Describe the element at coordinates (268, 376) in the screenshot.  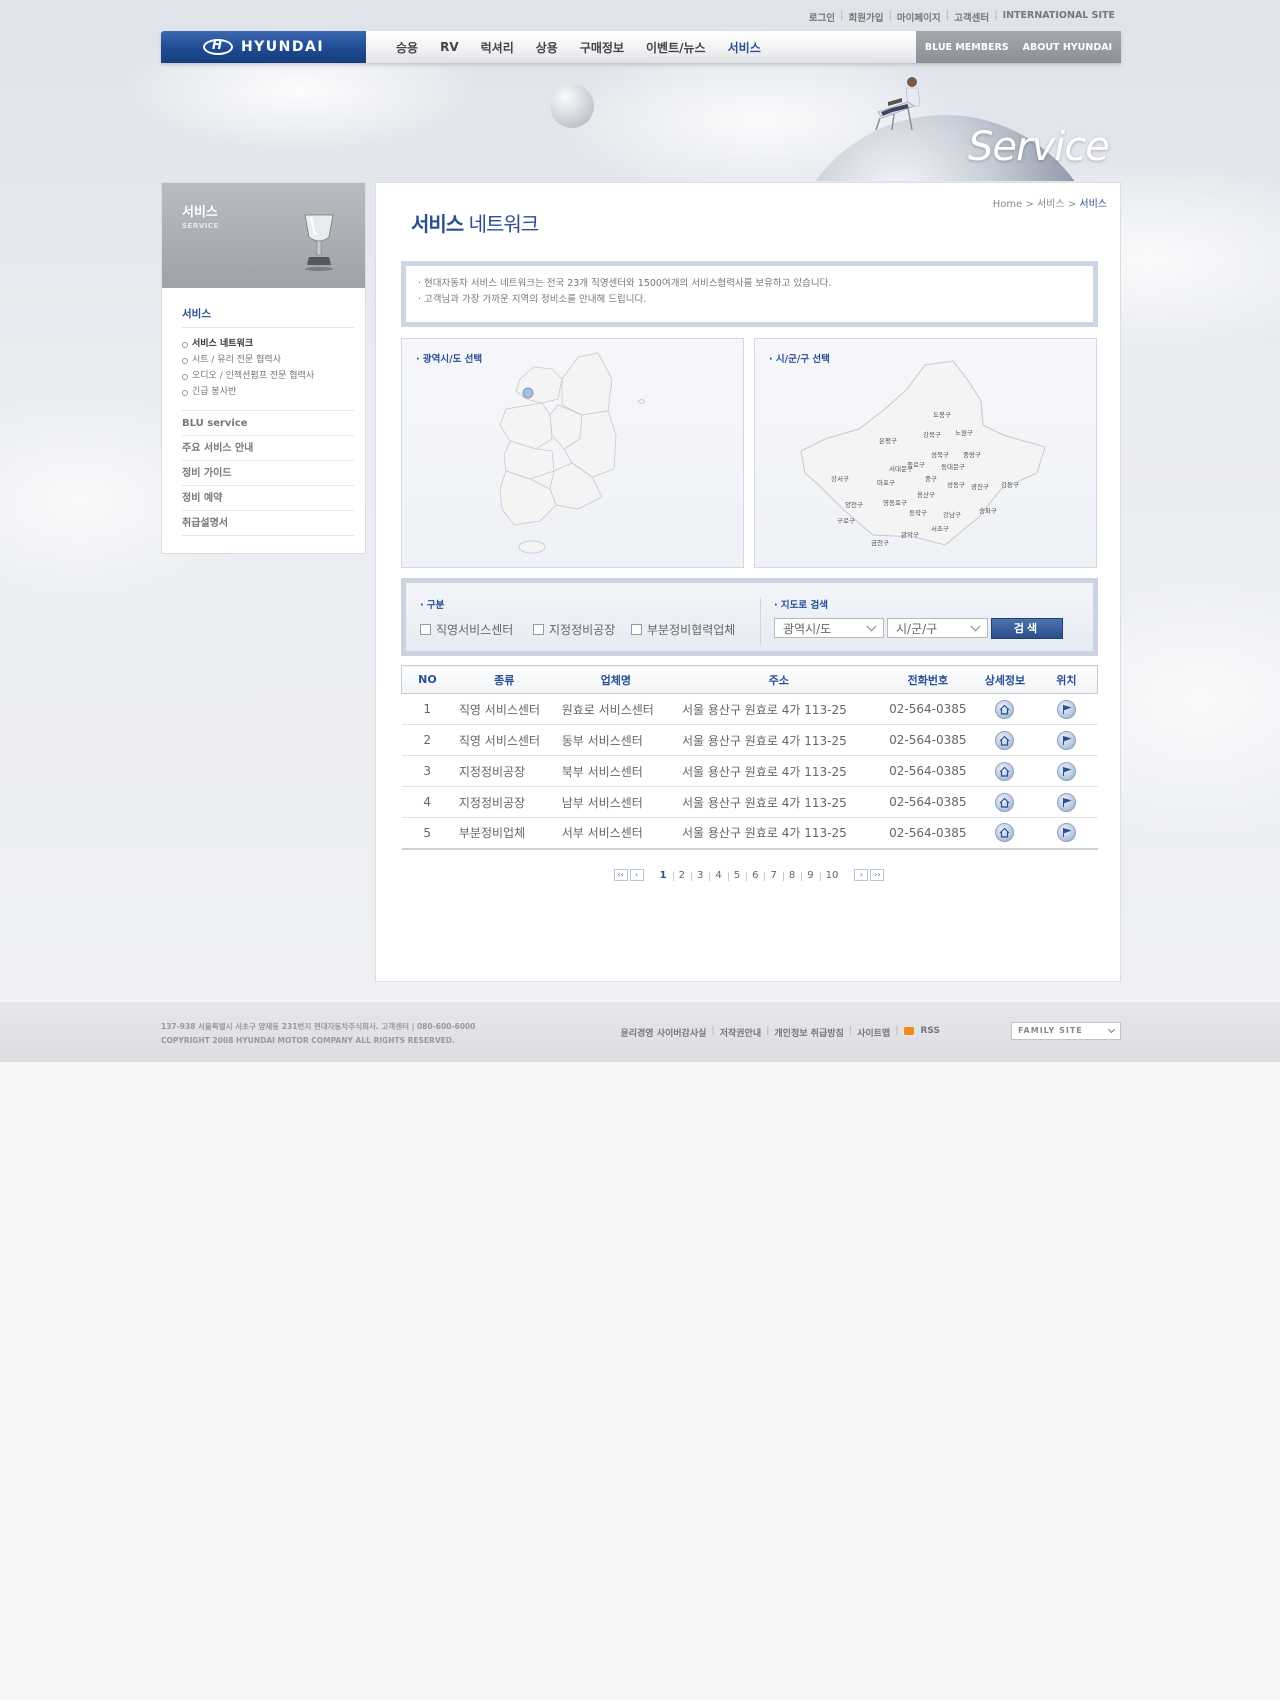
I see `sub-item-audio-pump: 오디오 / 인젝션펌프 전문 협력사` at that location.